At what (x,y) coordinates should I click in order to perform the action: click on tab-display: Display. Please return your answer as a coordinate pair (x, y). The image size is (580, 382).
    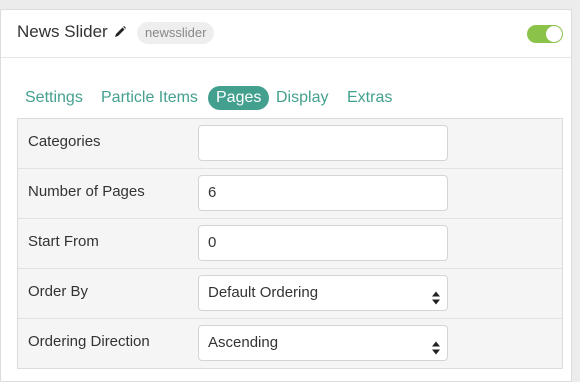
    Looking at the image, I should click on (302, 98).